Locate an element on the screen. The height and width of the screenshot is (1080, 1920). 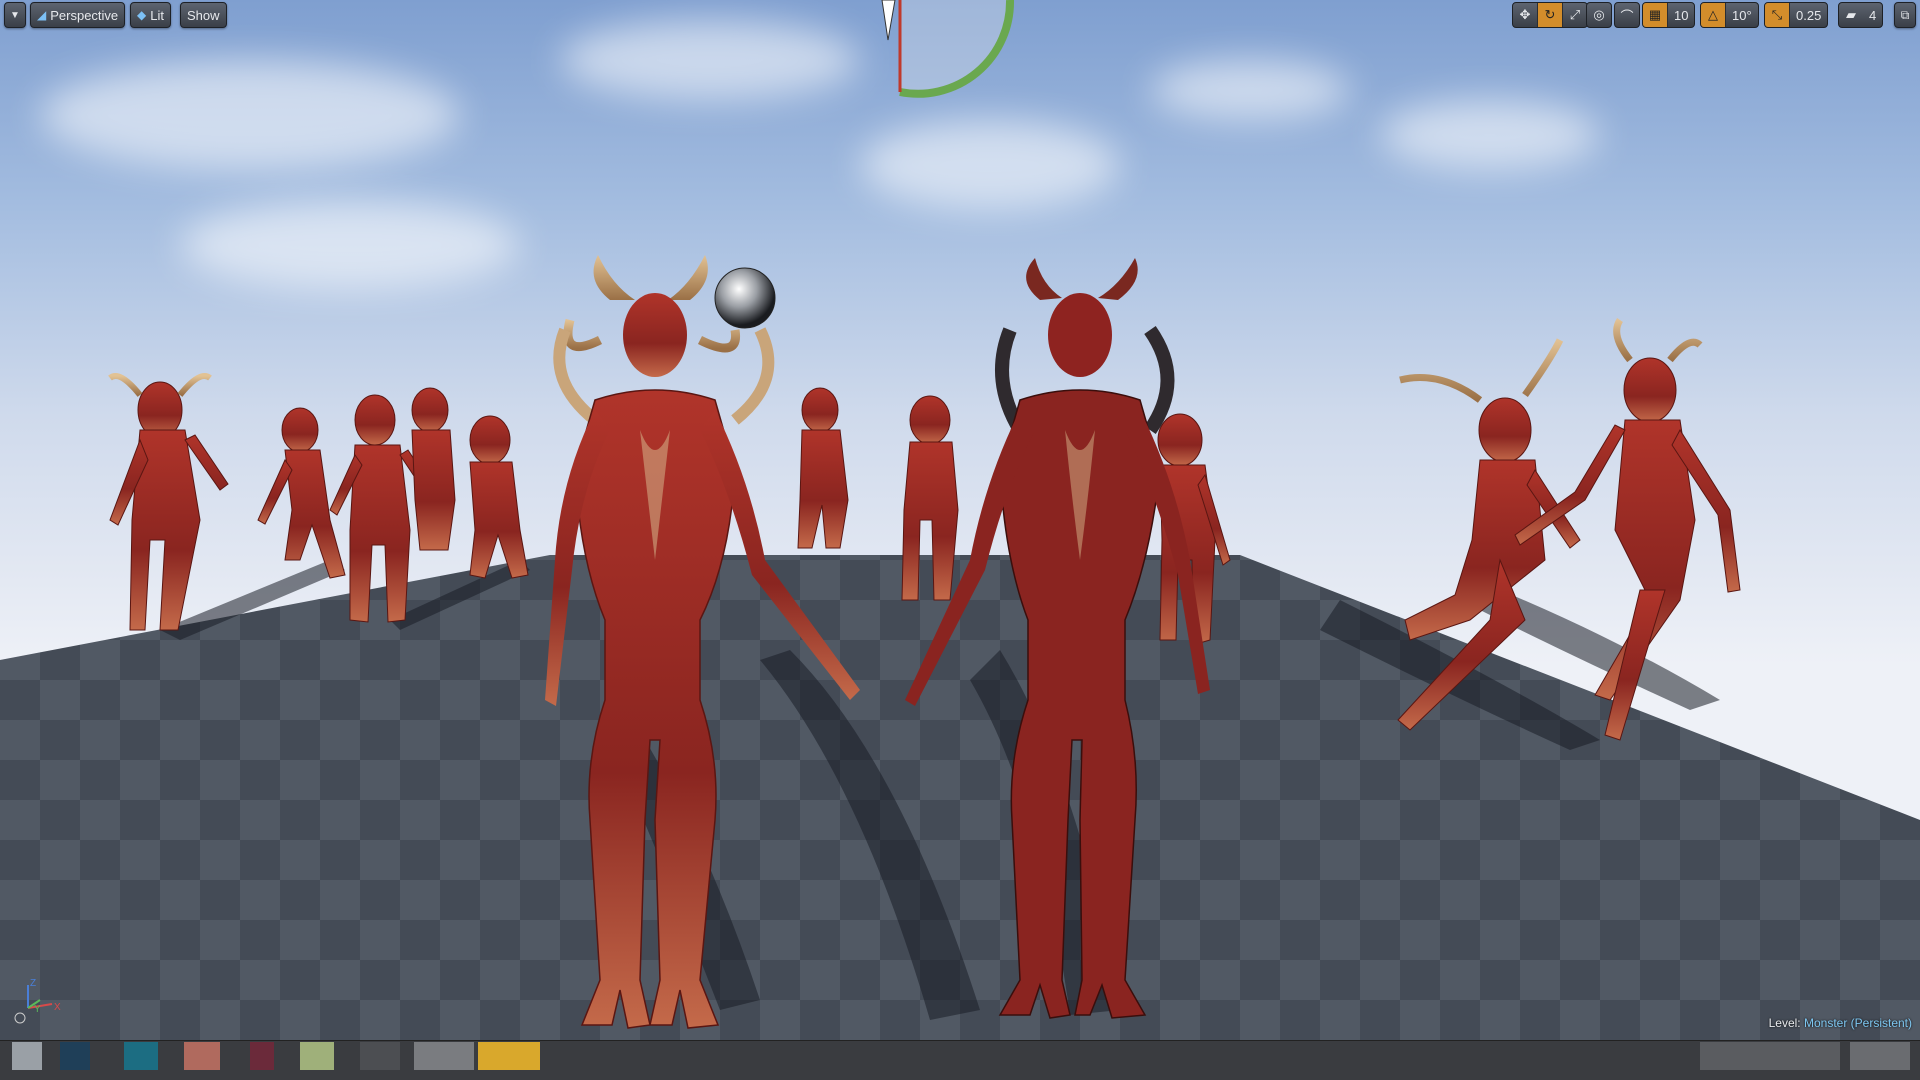
axis-y-label: Y is located at coordinates (37, 1009).